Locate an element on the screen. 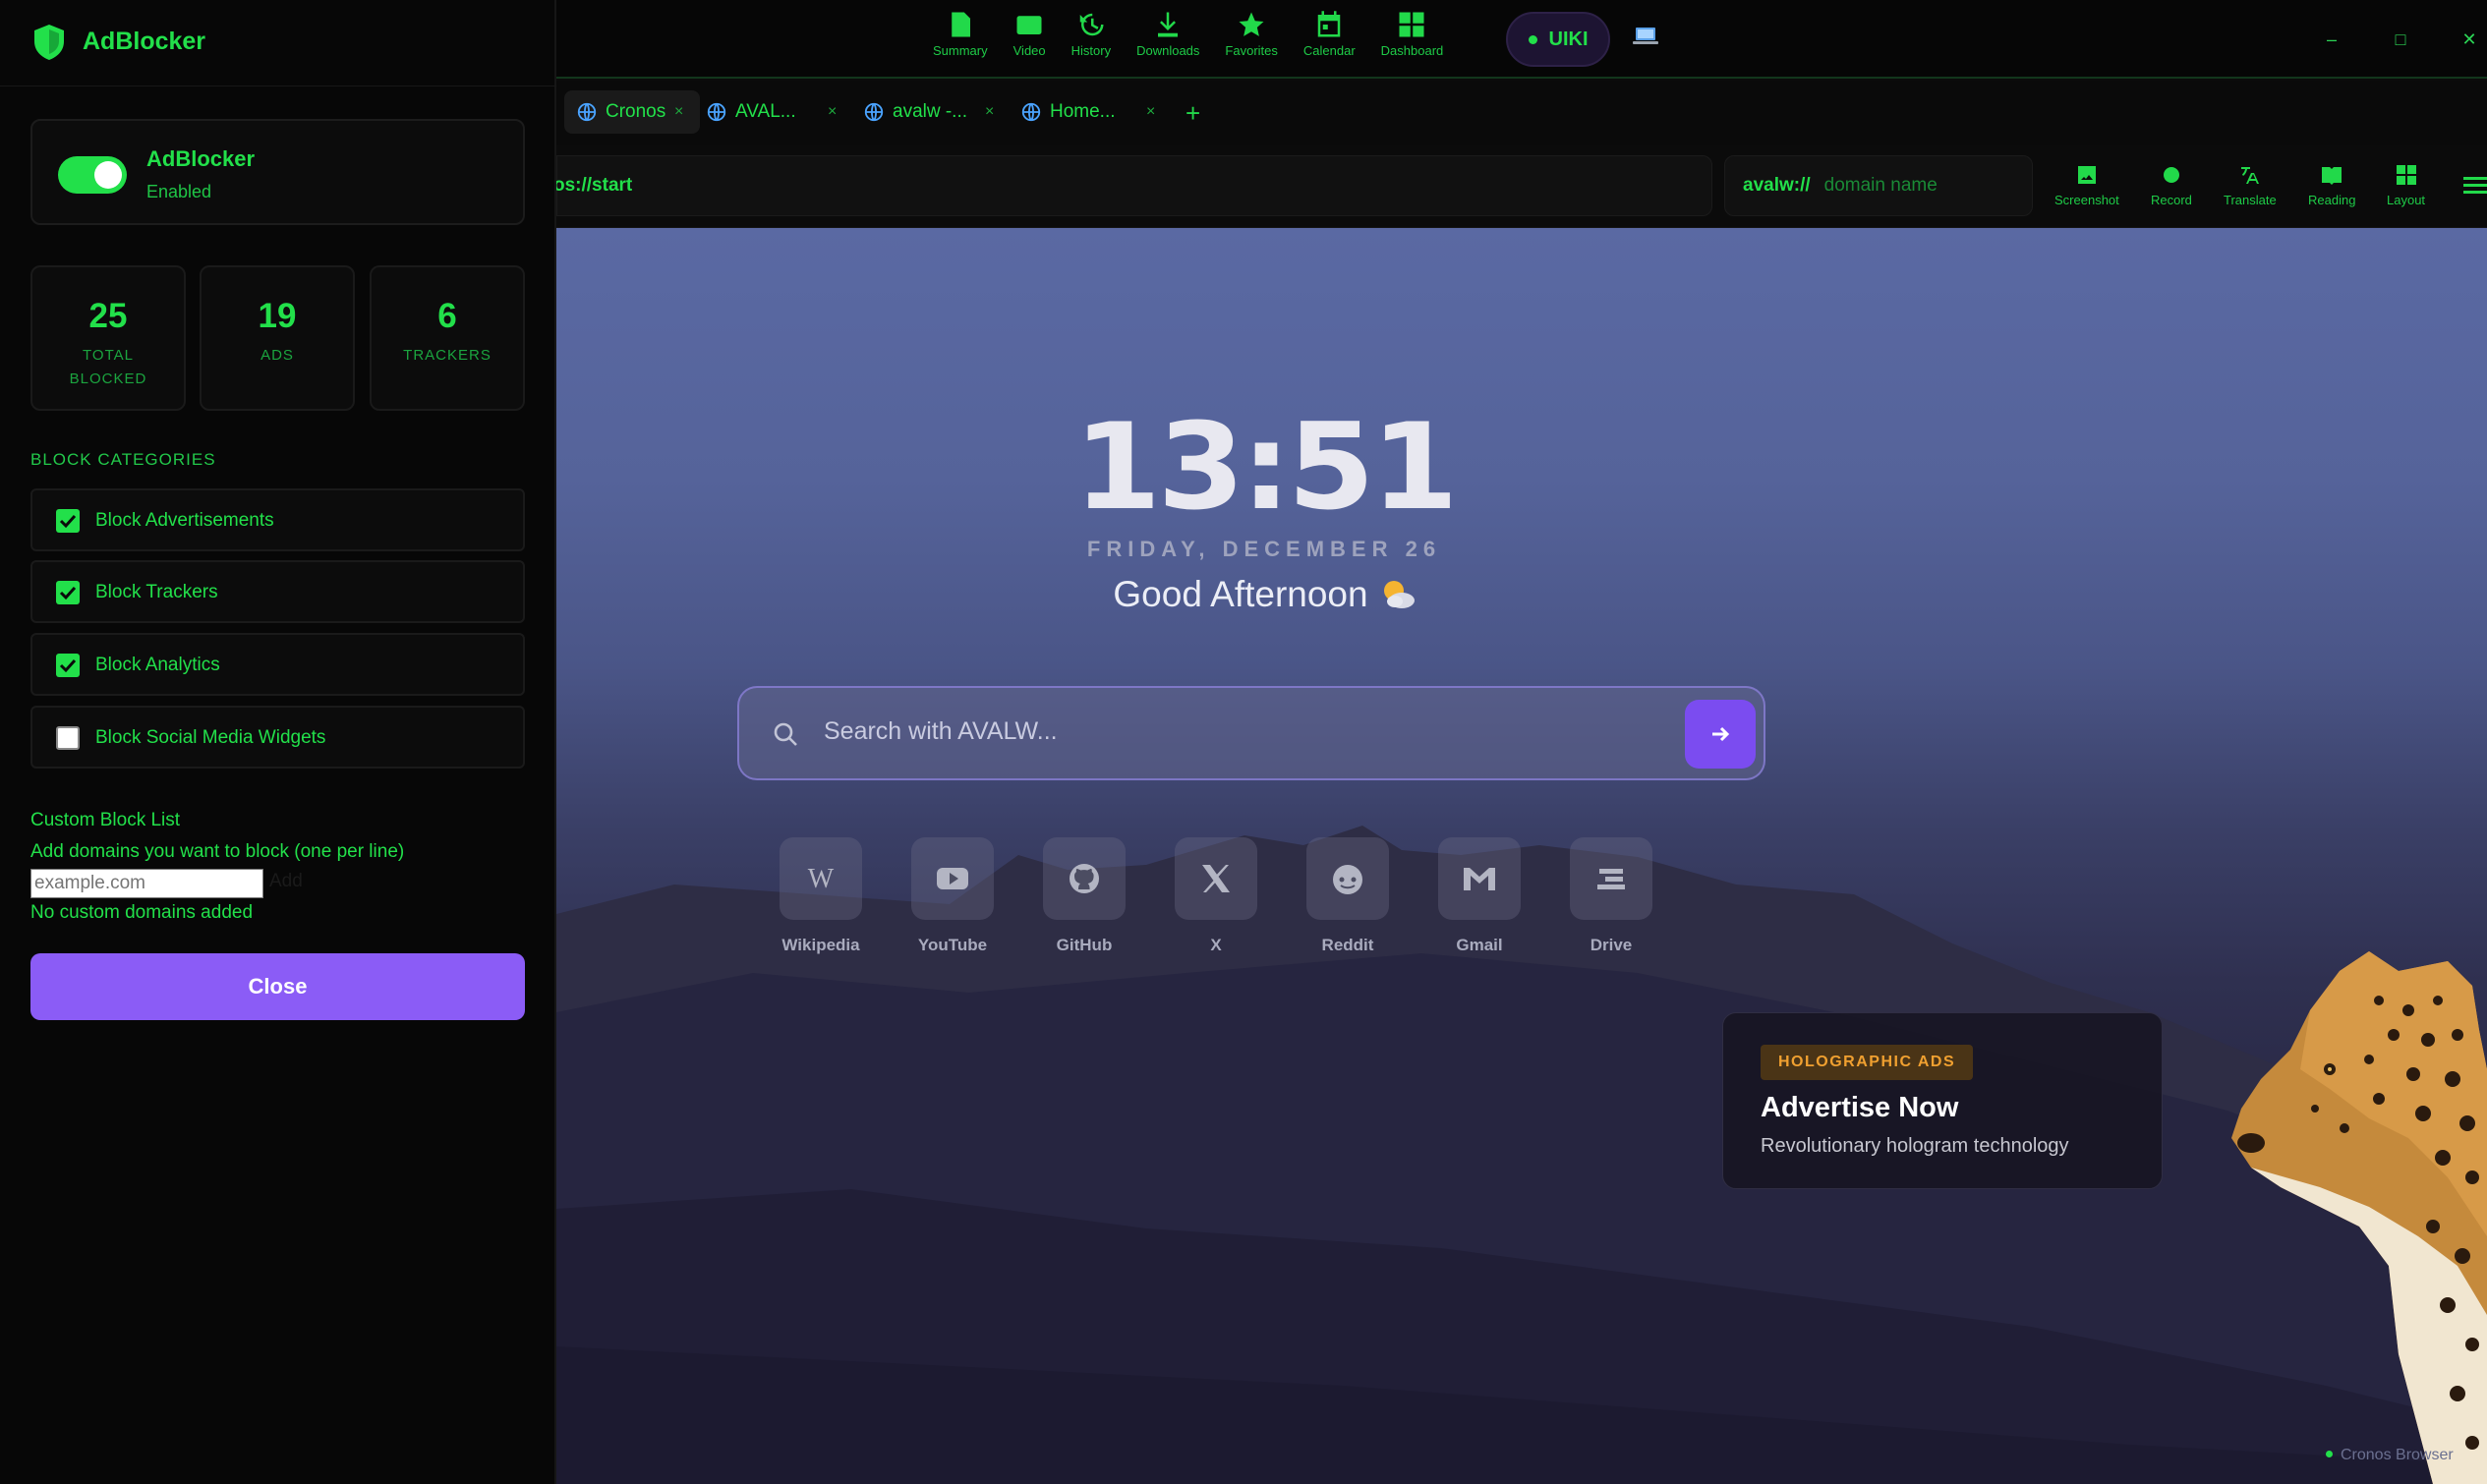  menu-icon is located at coordinates (2475, 186).